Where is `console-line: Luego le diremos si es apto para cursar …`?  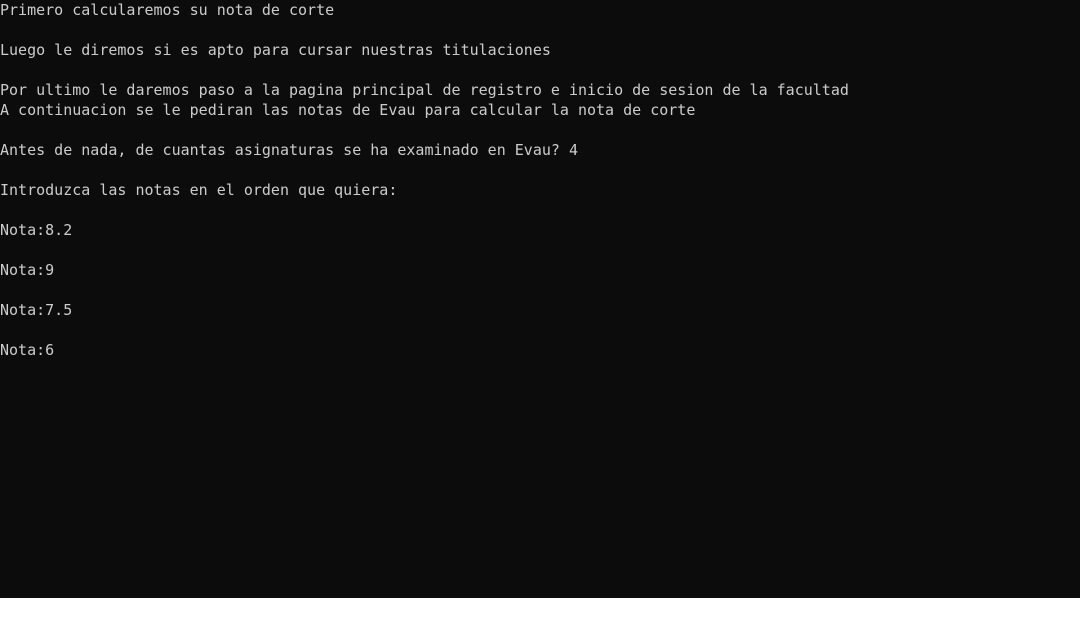
console-line: Luego le diremos si es apto para cursar … is located at coordinates (275, 50).